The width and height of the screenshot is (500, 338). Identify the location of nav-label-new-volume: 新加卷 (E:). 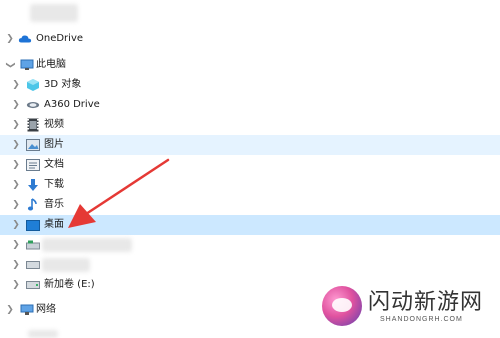
(69, 284).